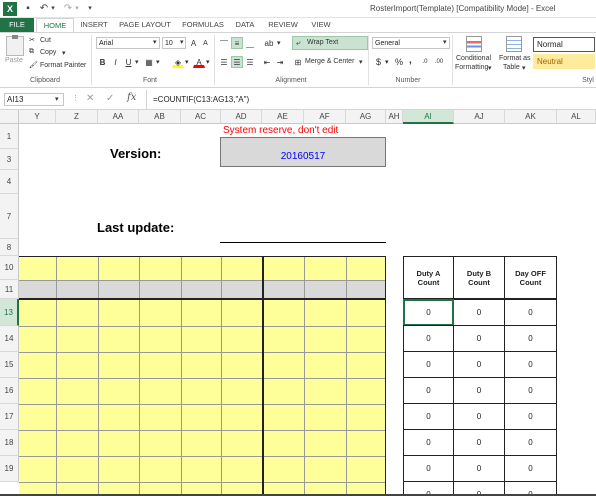 The height and width of the screenshot is (496, 596). I want to click on merge-center-dropdown-icon: ▾, so click(361, 62).